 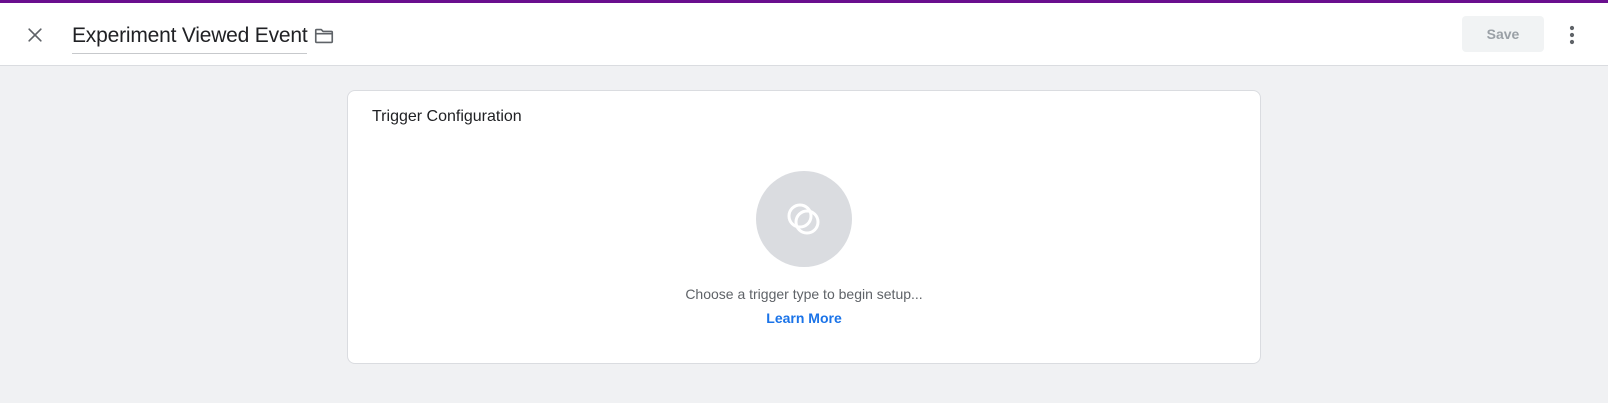 I want to click on close-icon, so click(x=35, y=35).